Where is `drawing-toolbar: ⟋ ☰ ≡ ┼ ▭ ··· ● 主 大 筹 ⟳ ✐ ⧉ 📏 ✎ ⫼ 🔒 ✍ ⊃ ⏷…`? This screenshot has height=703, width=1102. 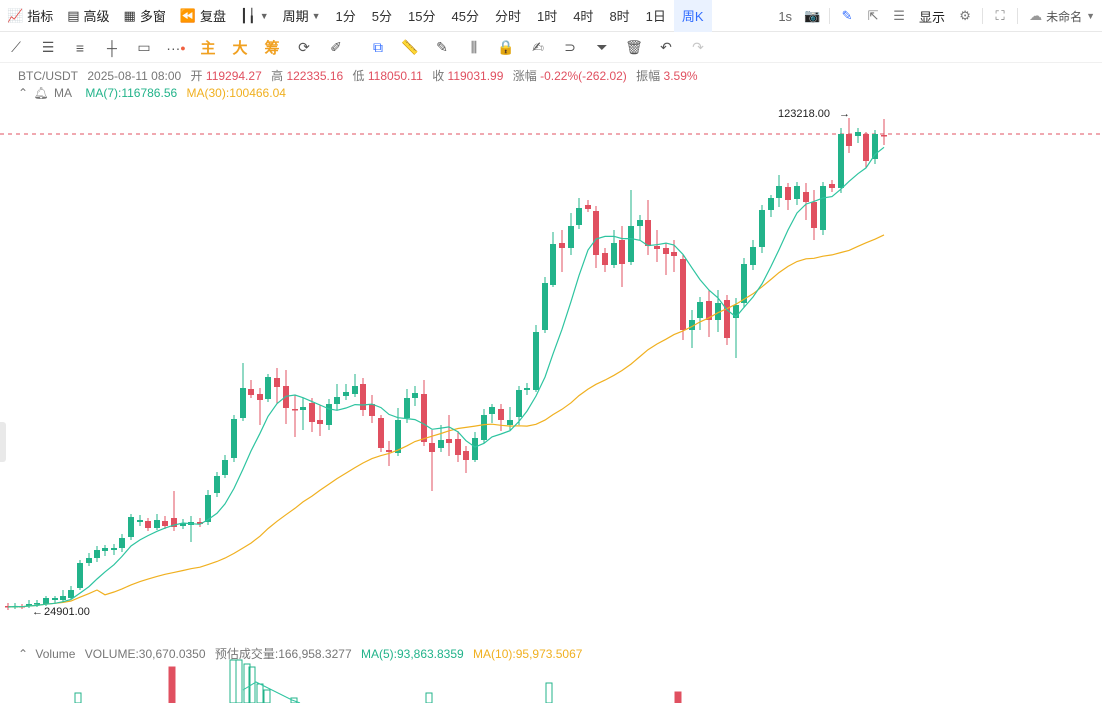 drawing-toolbar: ⟋ ☰ ≡ ┼ ▭ ··· ● 主 大 筹 ⟳ ✐ ⧉ 📏 ✎ ⫼ 🔒 ✍ ⊃ ⏷… is located at coordinates (551, 48).